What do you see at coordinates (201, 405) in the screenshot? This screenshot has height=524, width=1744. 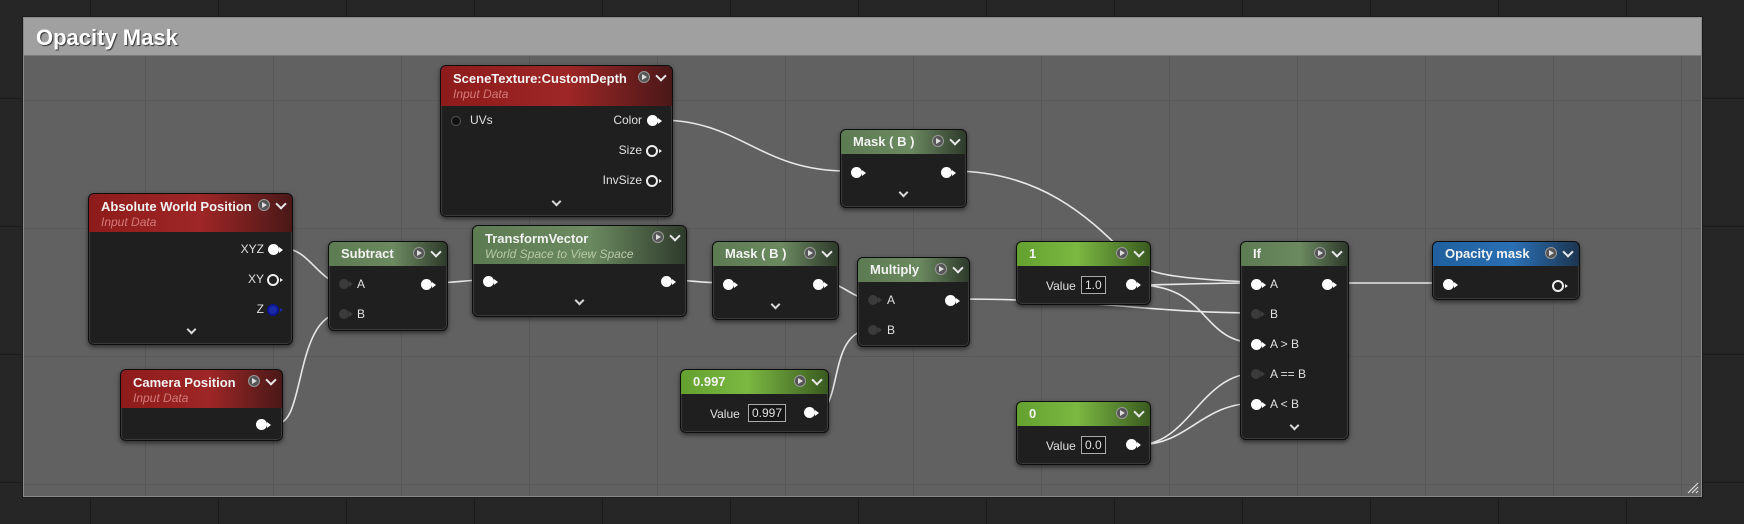 I see `node-camera-position: Camera Position Input Data` at bounding box center [201, 405].